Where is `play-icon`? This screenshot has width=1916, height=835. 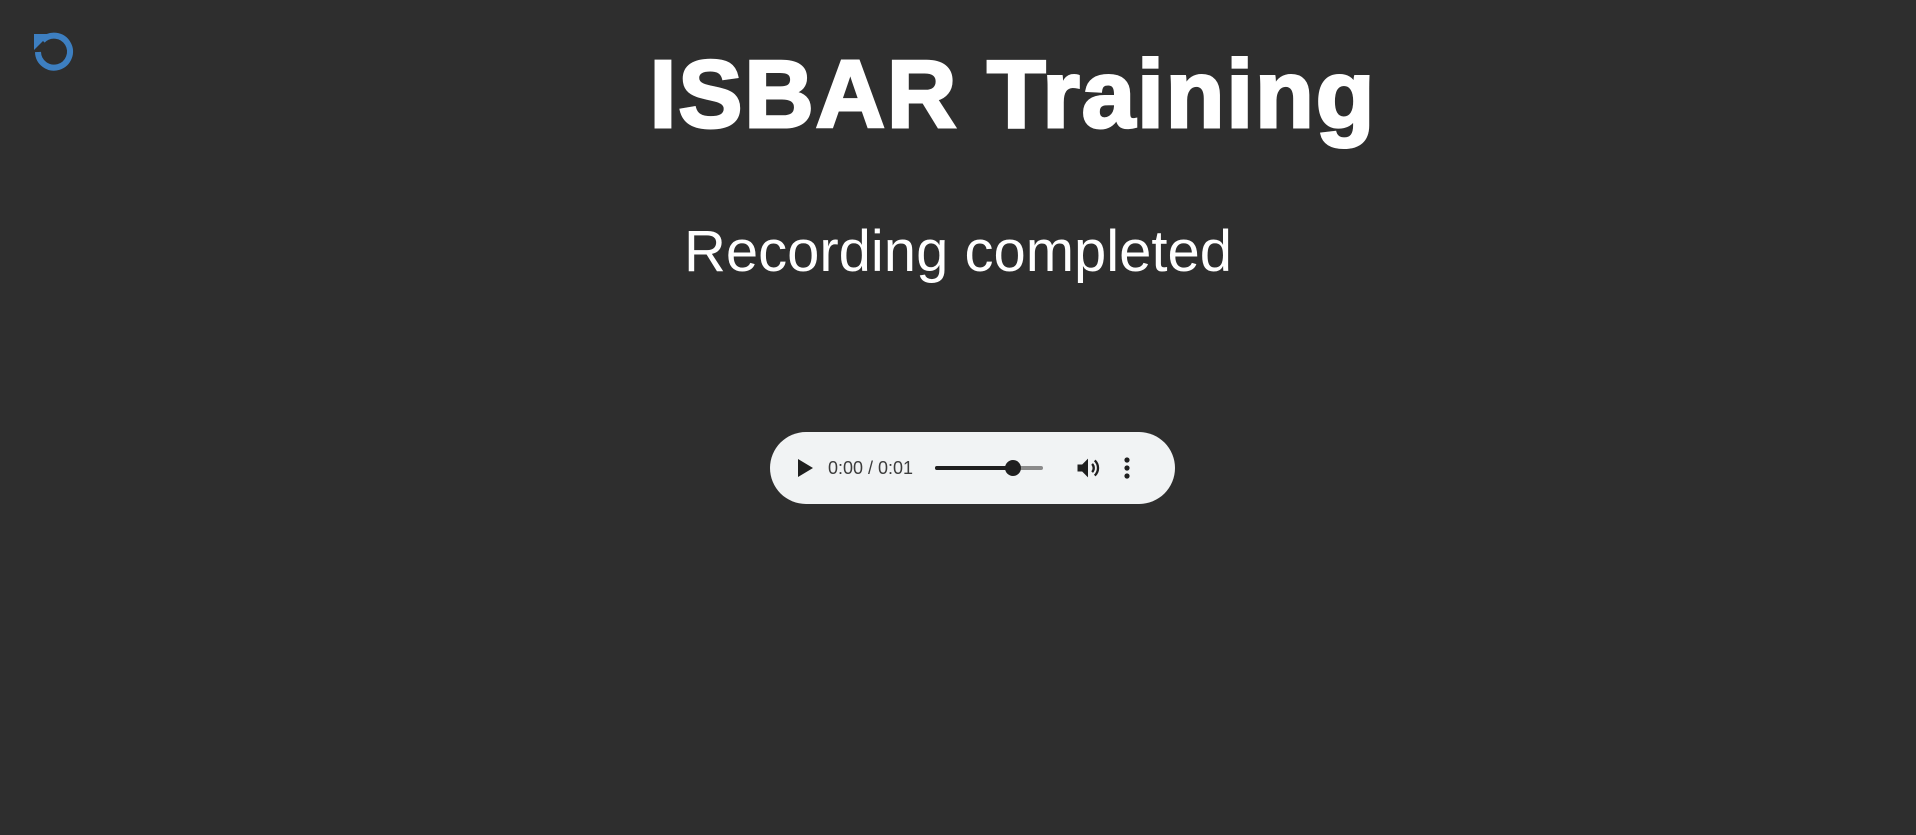
play-icon is located at coordinates (805, 468).